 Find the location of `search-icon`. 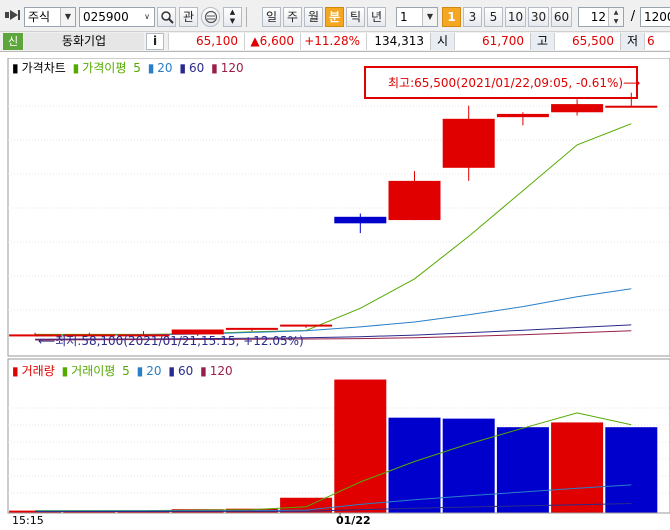

search-icon is located at coordinates (167, 17).